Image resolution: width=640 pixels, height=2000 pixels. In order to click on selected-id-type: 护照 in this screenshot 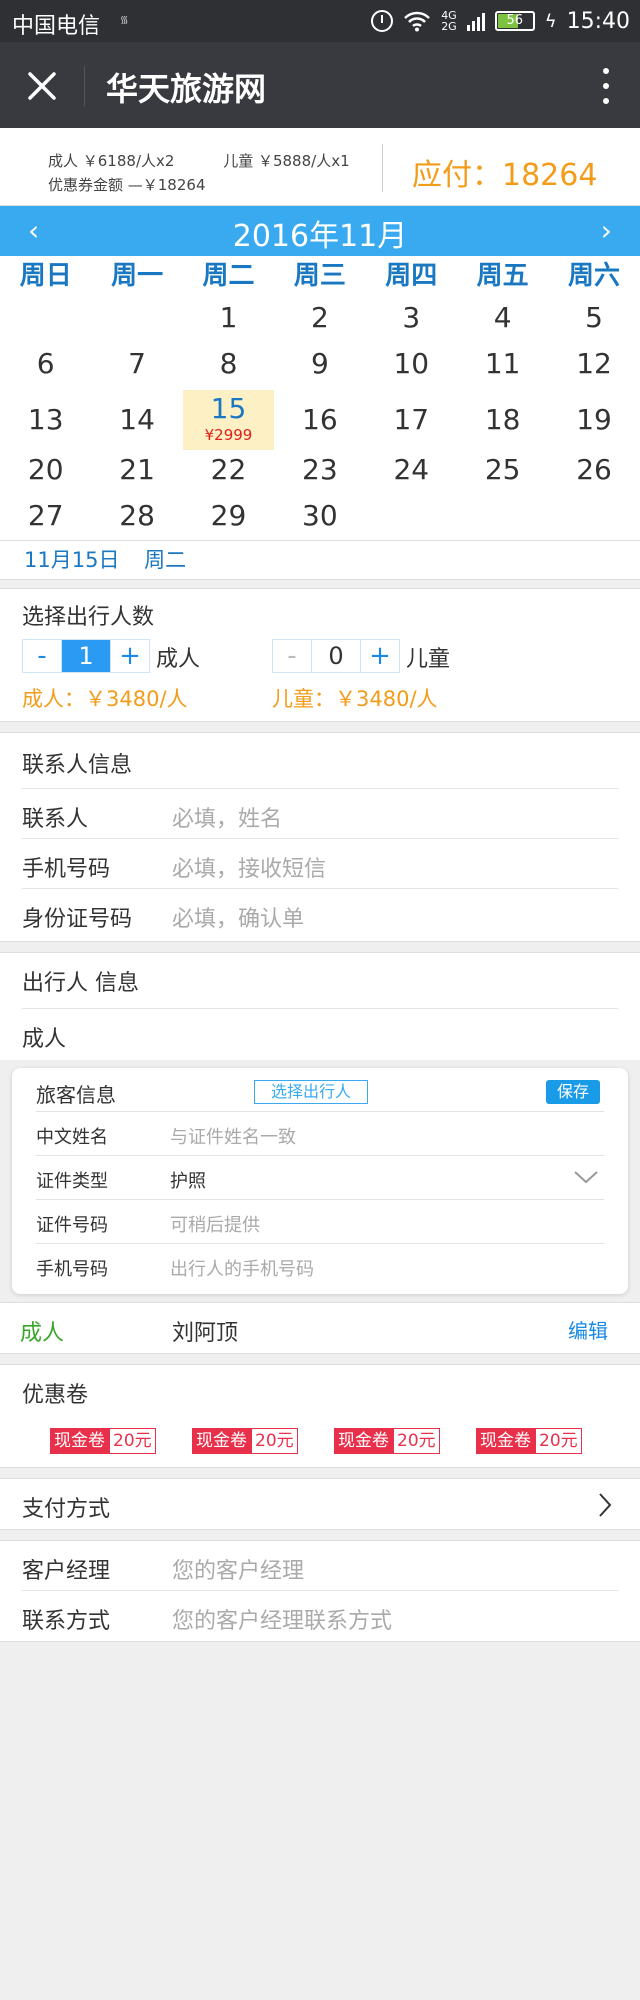, I will do `click(188, 1181)`.